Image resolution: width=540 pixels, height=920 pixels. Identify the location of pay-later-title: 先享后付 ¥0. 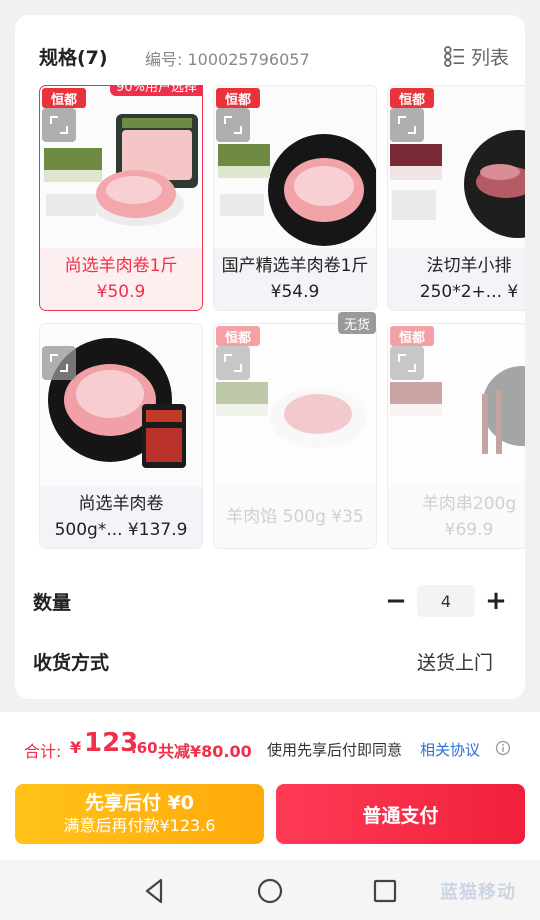
(139, 803).